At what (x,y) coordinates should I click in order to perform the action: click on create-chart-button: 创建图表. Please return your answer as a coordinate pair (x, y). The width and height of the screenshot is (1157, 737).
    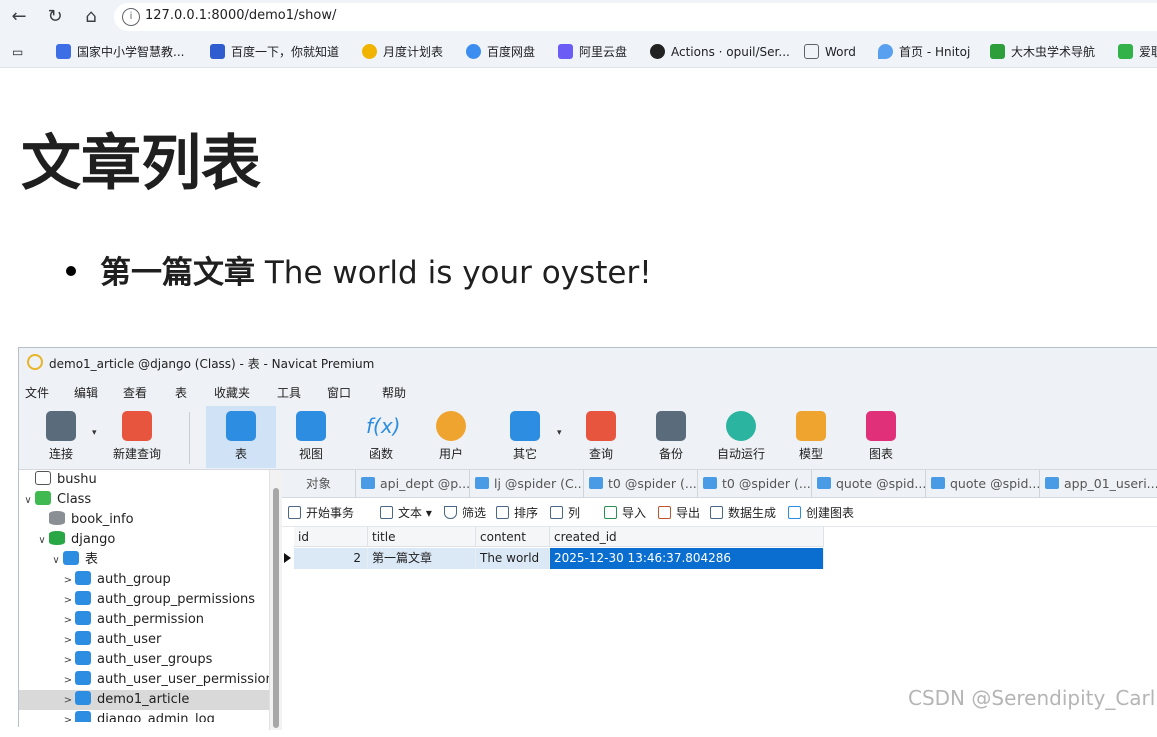
    Looking at the image, I should click on (821, 513).